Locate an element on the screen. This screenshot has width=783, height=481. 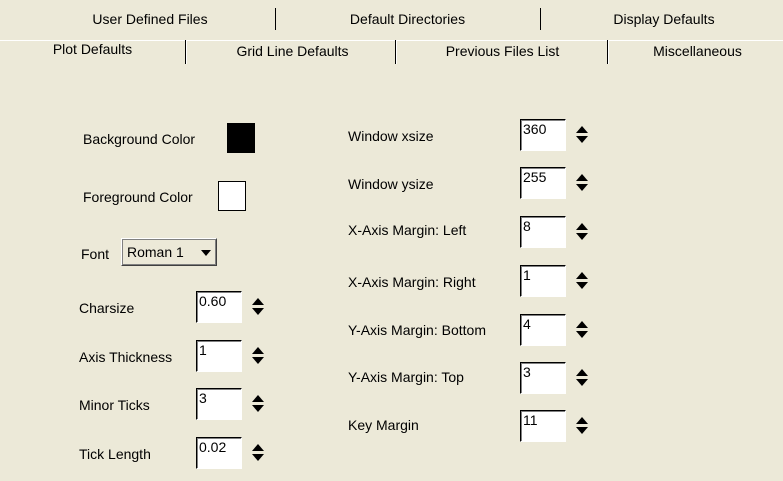
window-xsize-spinner is located at coordinates (560, 135).